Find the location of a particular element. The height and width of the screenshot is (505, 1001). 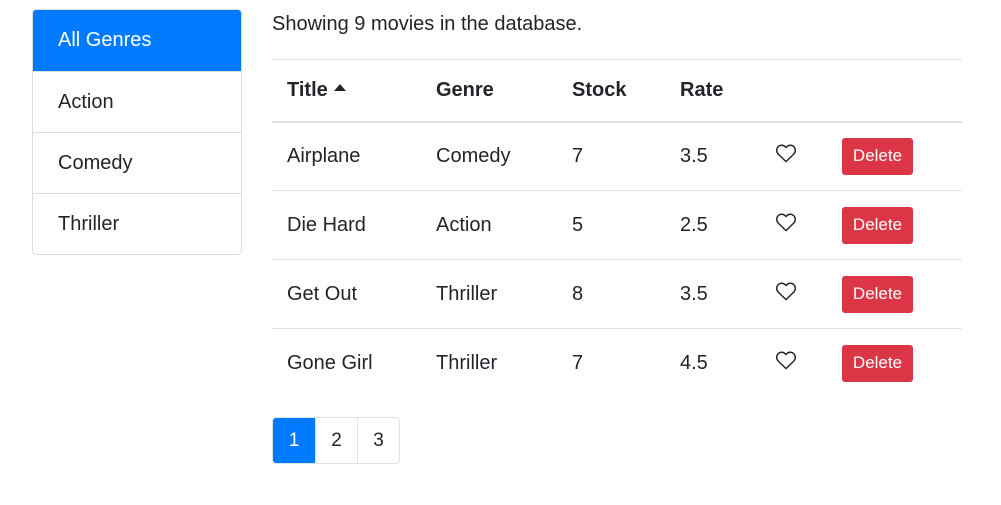

table-row: Die Hard Action 5 2.5 Delete is located at coordinates (617, 225).